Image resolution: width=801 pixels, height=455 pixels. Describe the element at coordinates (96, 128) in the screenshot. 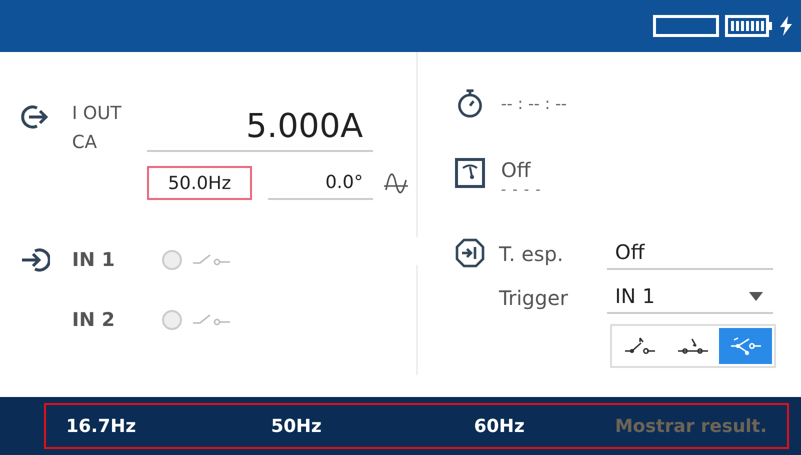

I see `output-label: I OUT CA` at that location.